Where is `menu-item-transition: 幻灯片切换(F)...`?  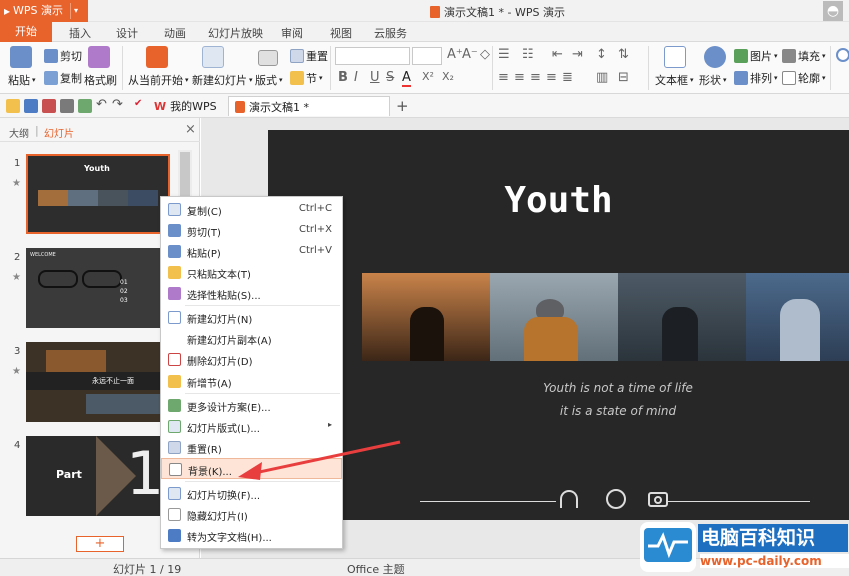 menu-item-transition: 幻灯片切换(F)... is located at coordinates (251, 493).